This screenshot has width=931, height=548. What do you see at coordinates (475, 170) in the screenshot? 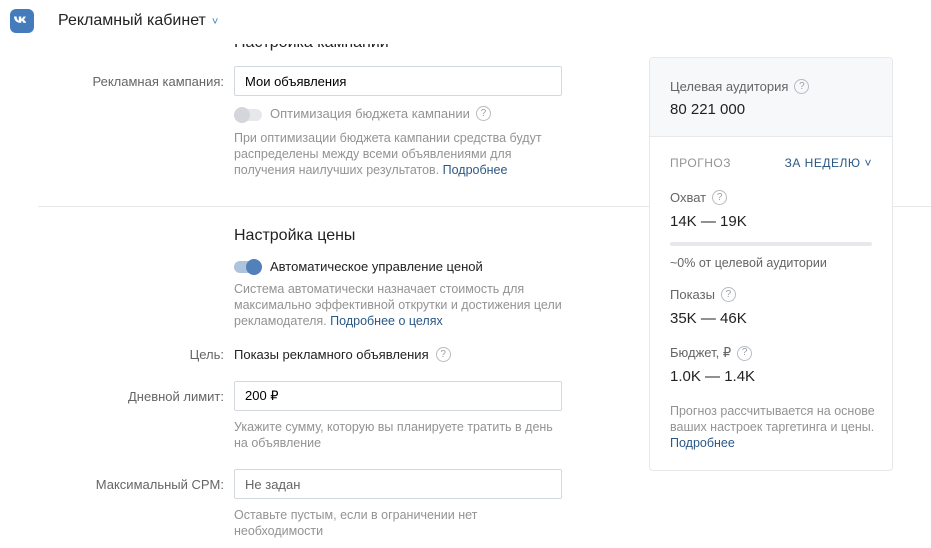
I see `budget-hint-link: Подробнее` at bounding box center [475, 170].